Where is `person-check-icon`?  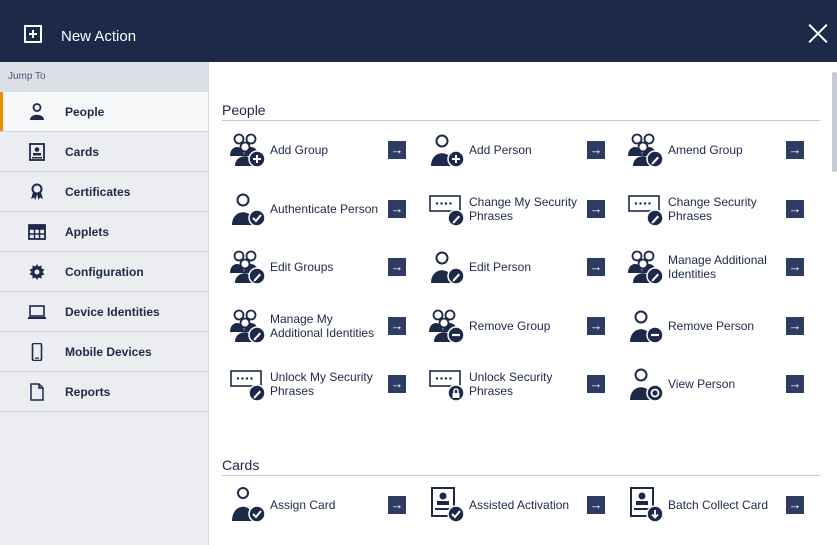 person-check-icon is located at coordinates (248, 209).